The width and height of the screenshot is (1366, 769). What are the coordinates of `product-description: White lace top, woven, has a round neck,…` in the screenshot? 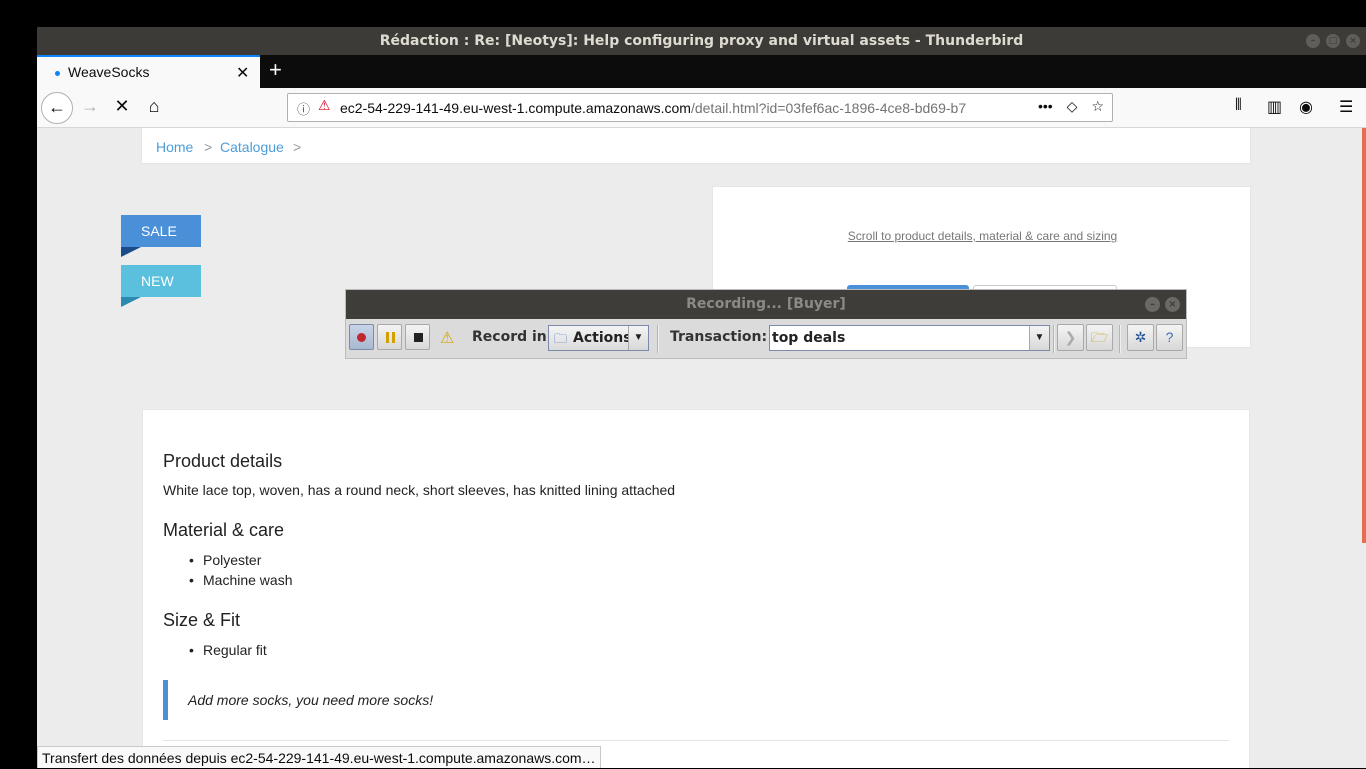 It's located at (419, 490).